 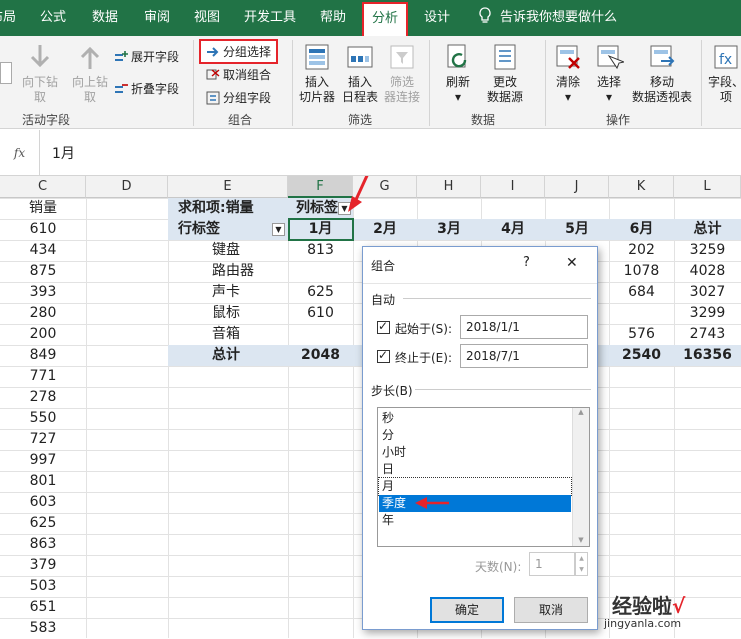 I want to click on days-input: 1, so click(x=552, y=564).